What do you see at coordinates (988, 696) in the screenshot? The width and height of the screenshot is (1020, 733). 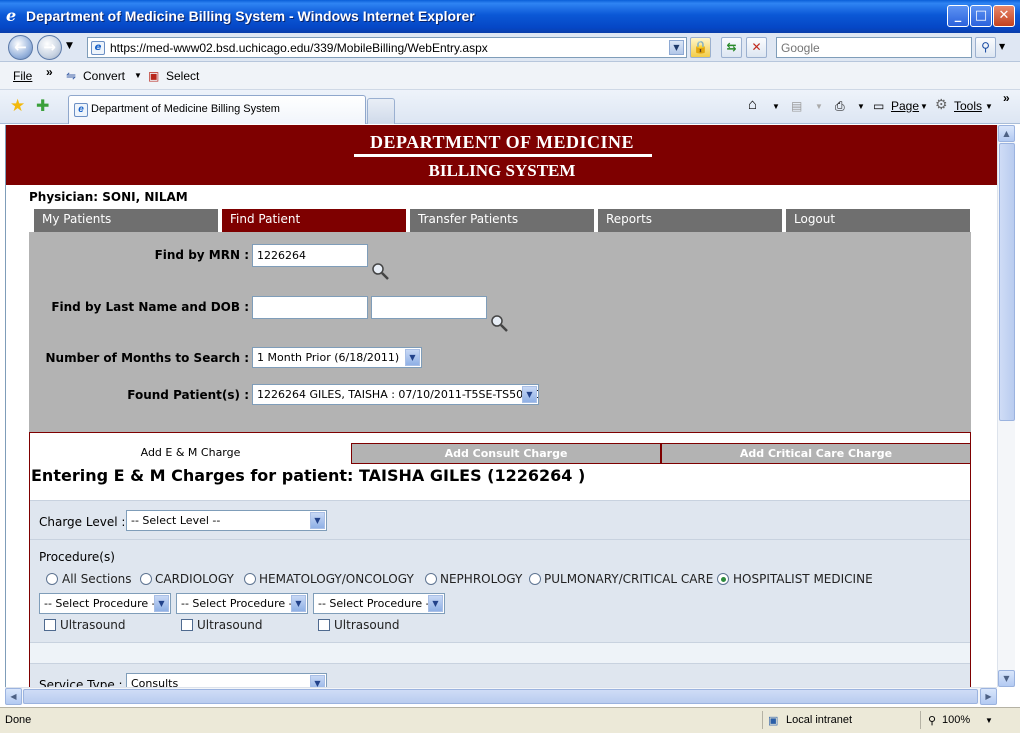 I see `scroll-right-icon: ▶` at bounding box center [988, 696].